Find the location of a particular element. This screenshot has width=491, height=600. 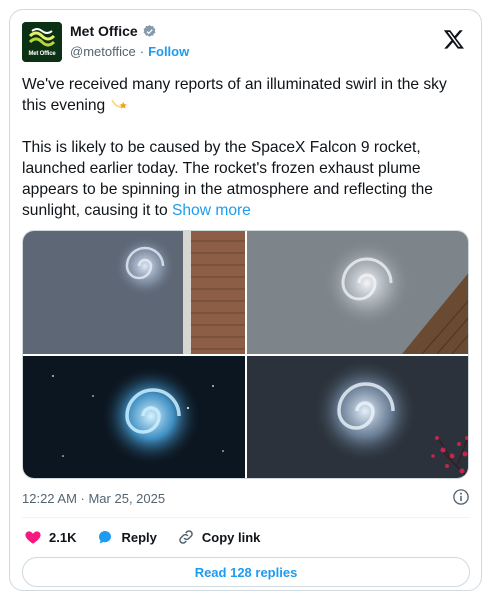

avatar-label: Met Office is located at coordinates (42, 54).